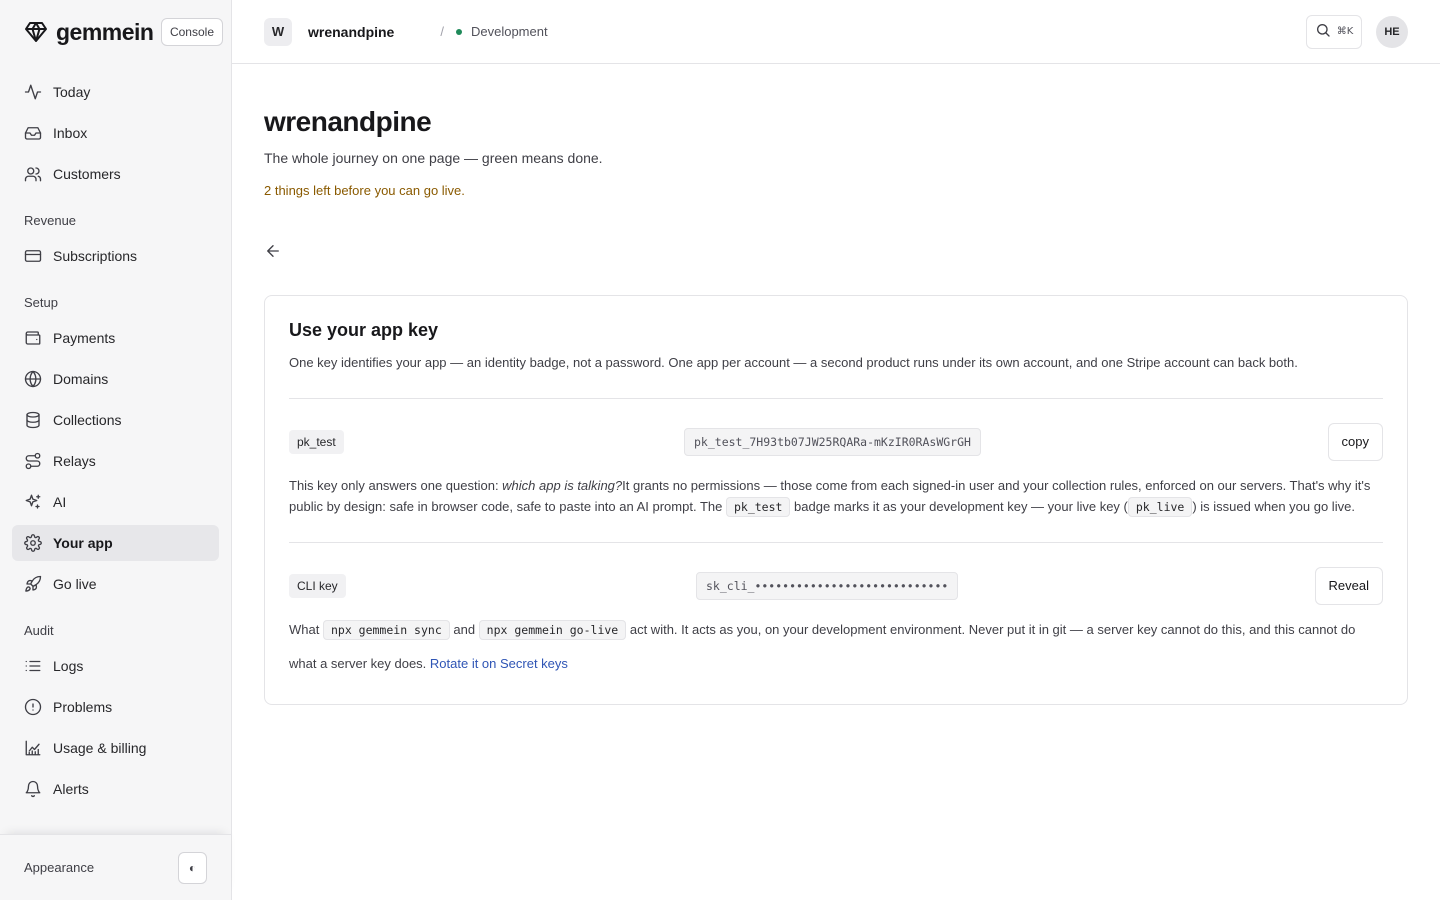 This screenshot has width=1440, height=900. I want to click on sidebar-item-collections: Collections, so click(115, 420).